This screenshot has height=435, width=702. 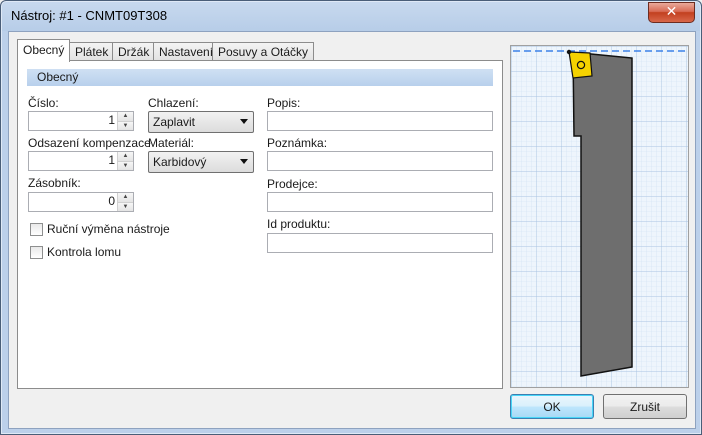 I want to click on close-icon: ✕, so click(x=671, y=12).